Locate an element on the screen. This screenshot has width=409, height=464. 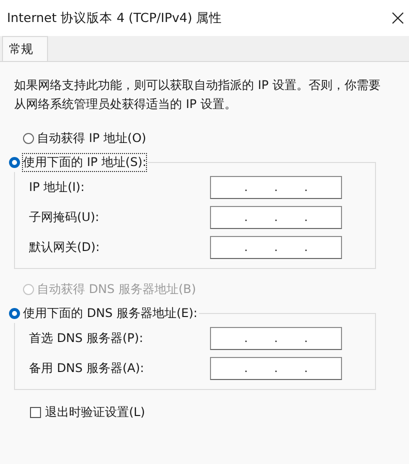
window-title: Internet 协议版本 4 (TCP/IPv4) 属性 is located at coordinates (114, 18).